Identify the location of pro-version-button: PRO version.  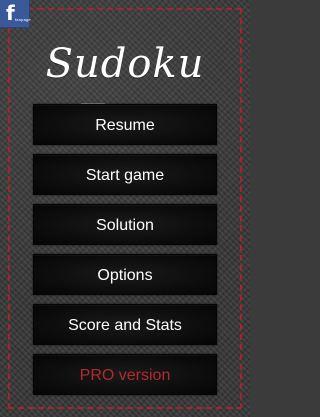
(125, 374).